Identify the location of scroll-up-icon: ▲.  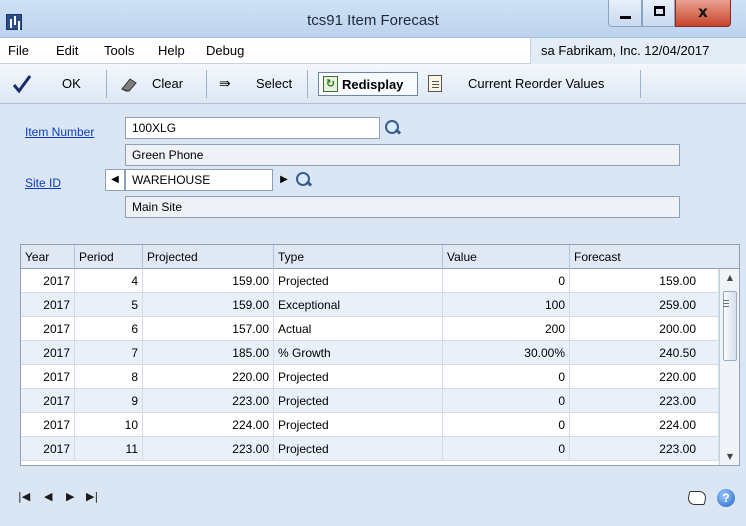
(729, 277).